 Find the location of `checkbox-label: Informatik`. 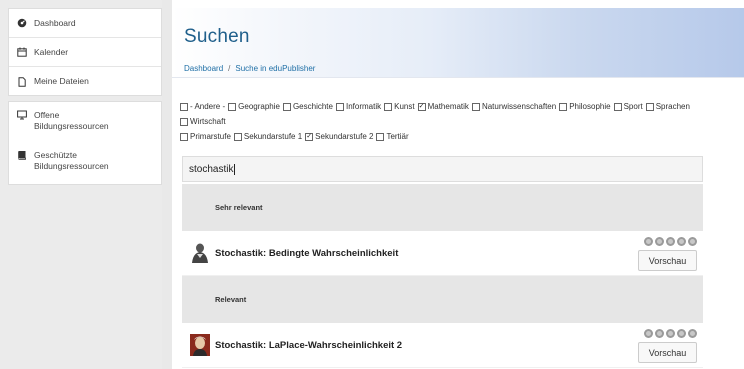

checkbox-label: Informatik is located at coordinates (363, 106).